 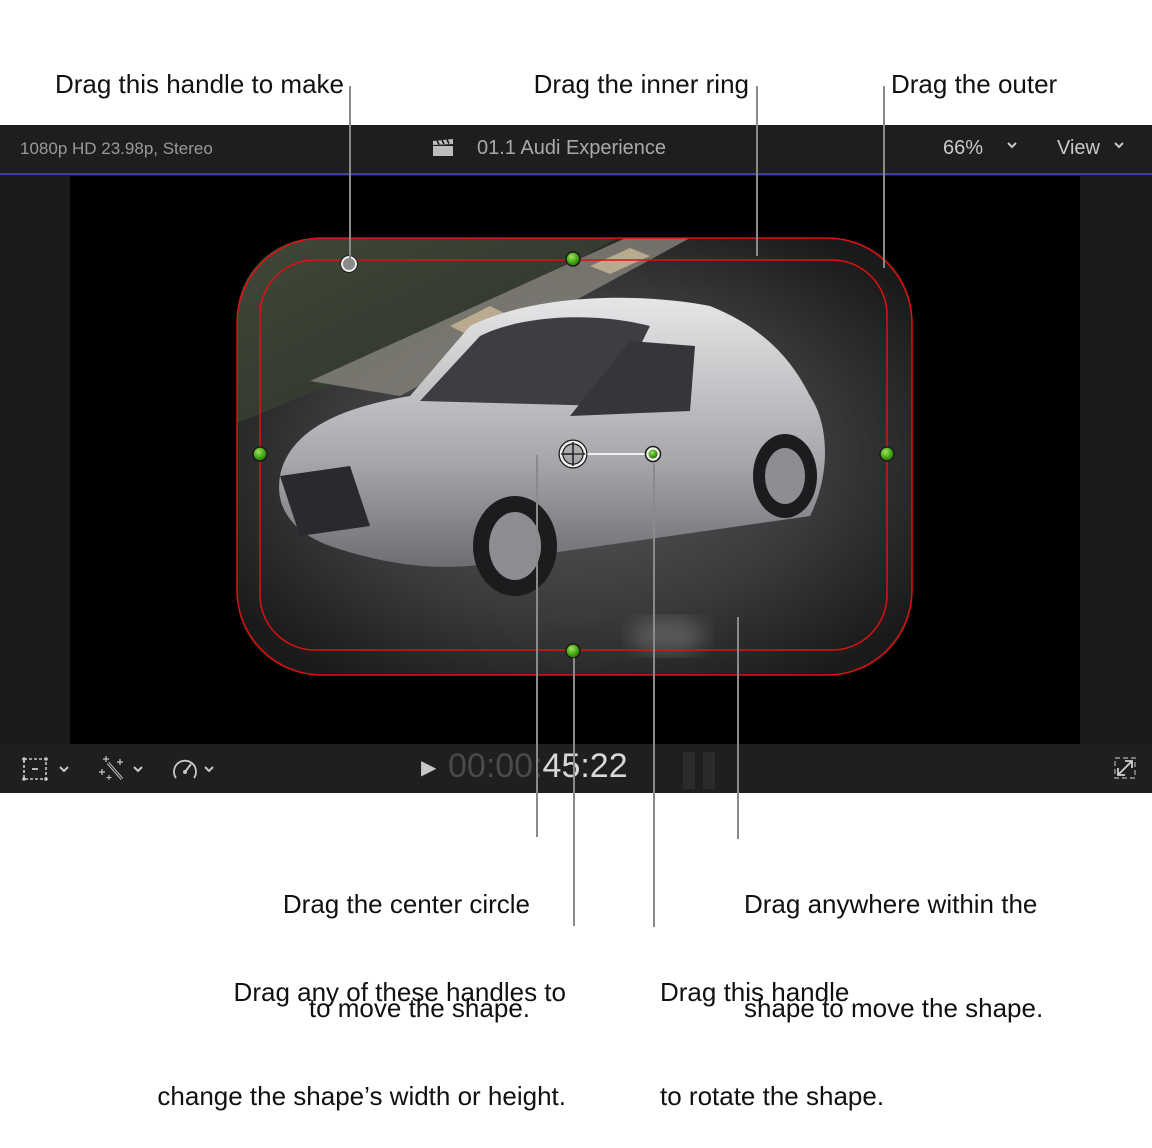 I want to click on zoom-chevron-down-icon, so click(x=1012, y=145).